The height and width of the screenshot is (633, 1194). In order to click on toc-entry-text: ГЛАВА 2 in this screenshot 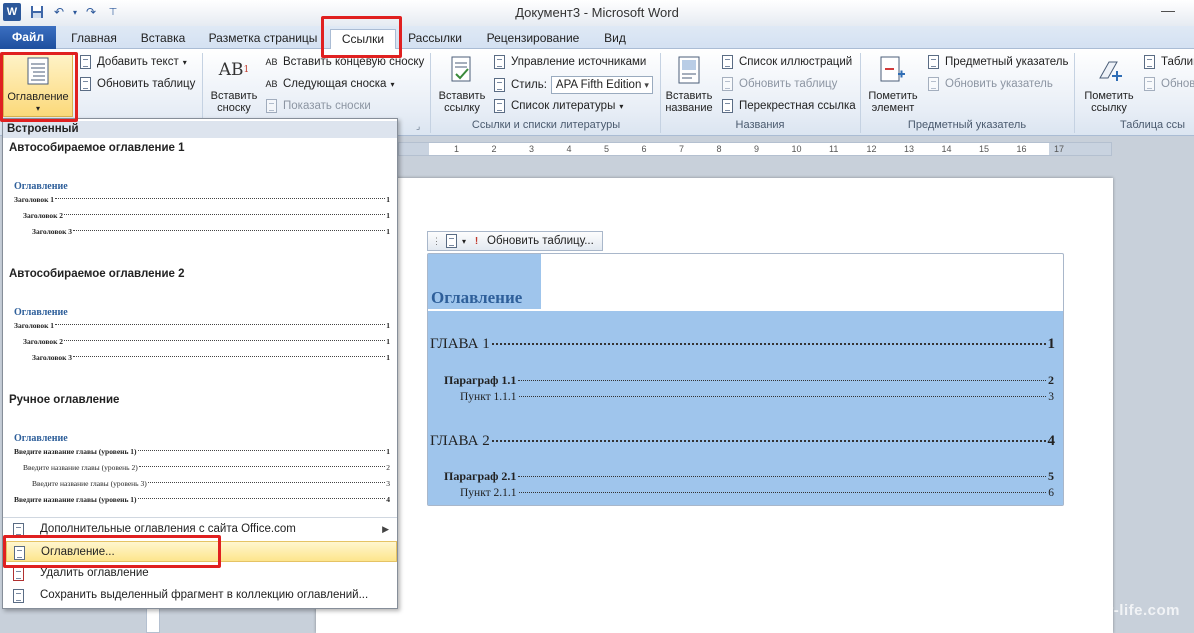, I will do `click(460, 441)`.